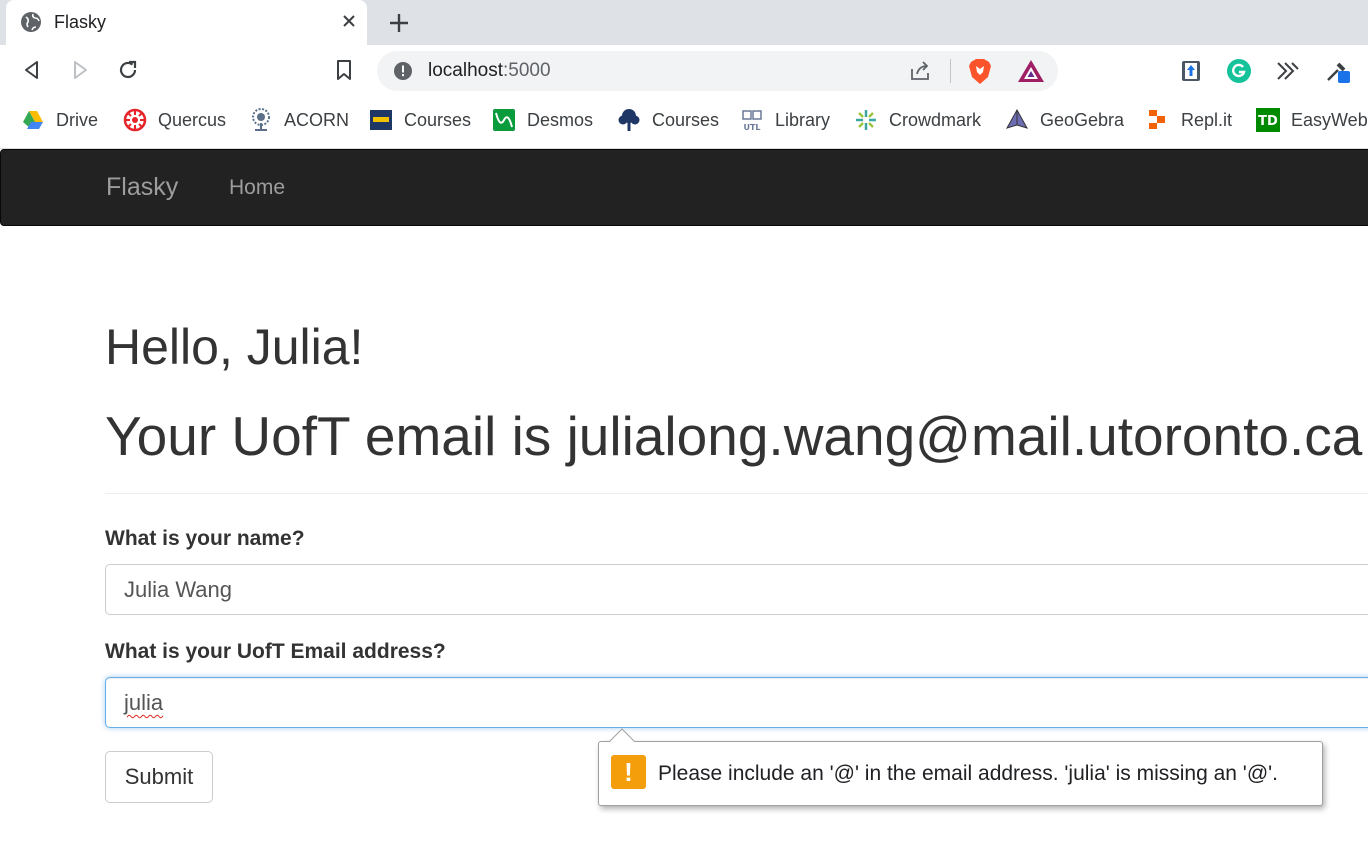  I want to click on back-icon, so click(32, 70).